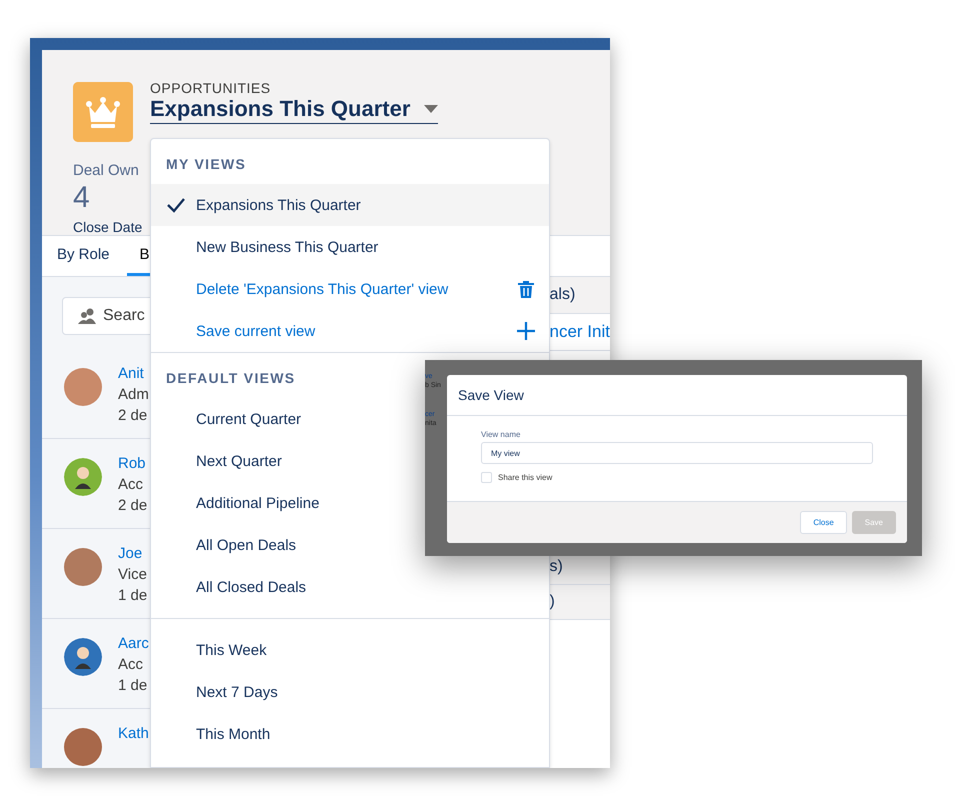  I want to click on close-button: Close, so click(823, 522).